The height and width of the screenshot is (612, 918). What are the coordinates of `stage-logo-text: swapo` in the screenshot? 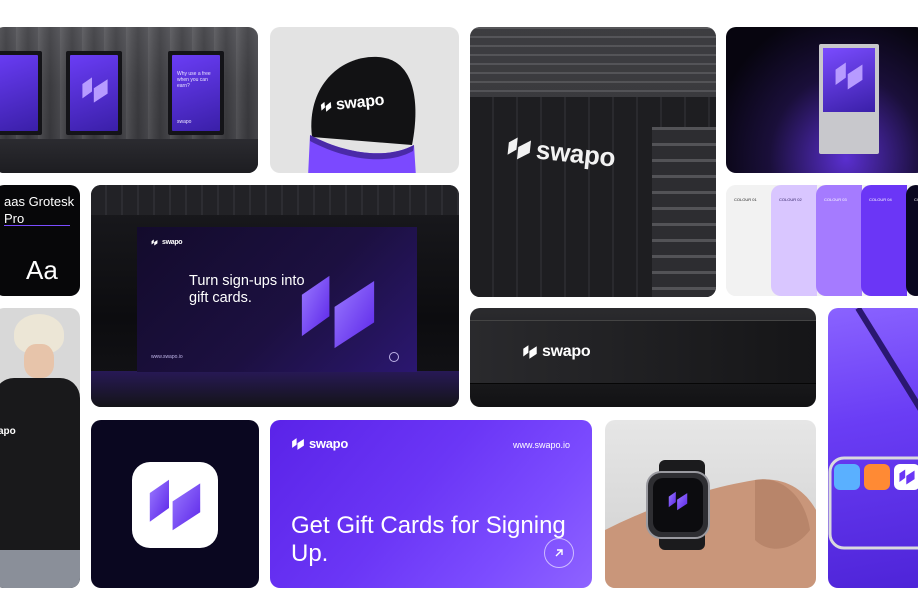 It's located at (172, 242).